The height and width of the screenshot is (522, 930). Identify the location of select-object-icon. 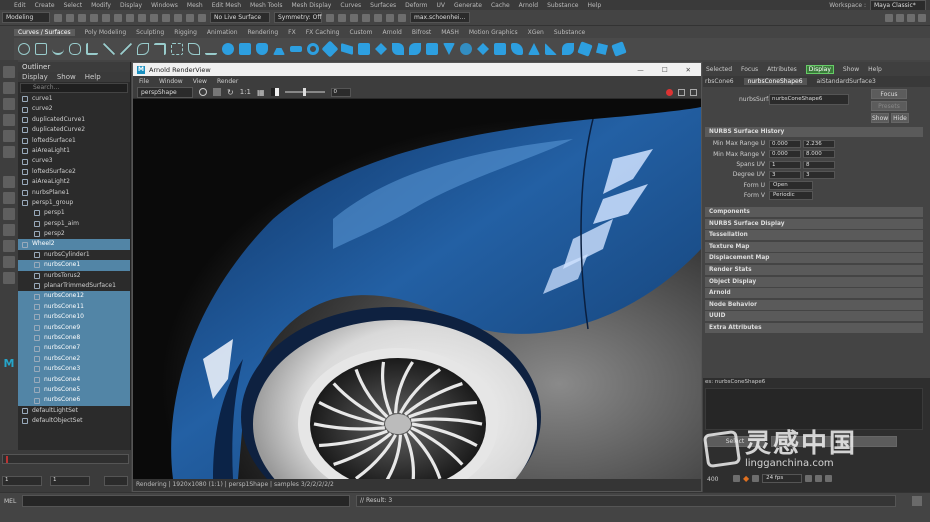
(118, 17).